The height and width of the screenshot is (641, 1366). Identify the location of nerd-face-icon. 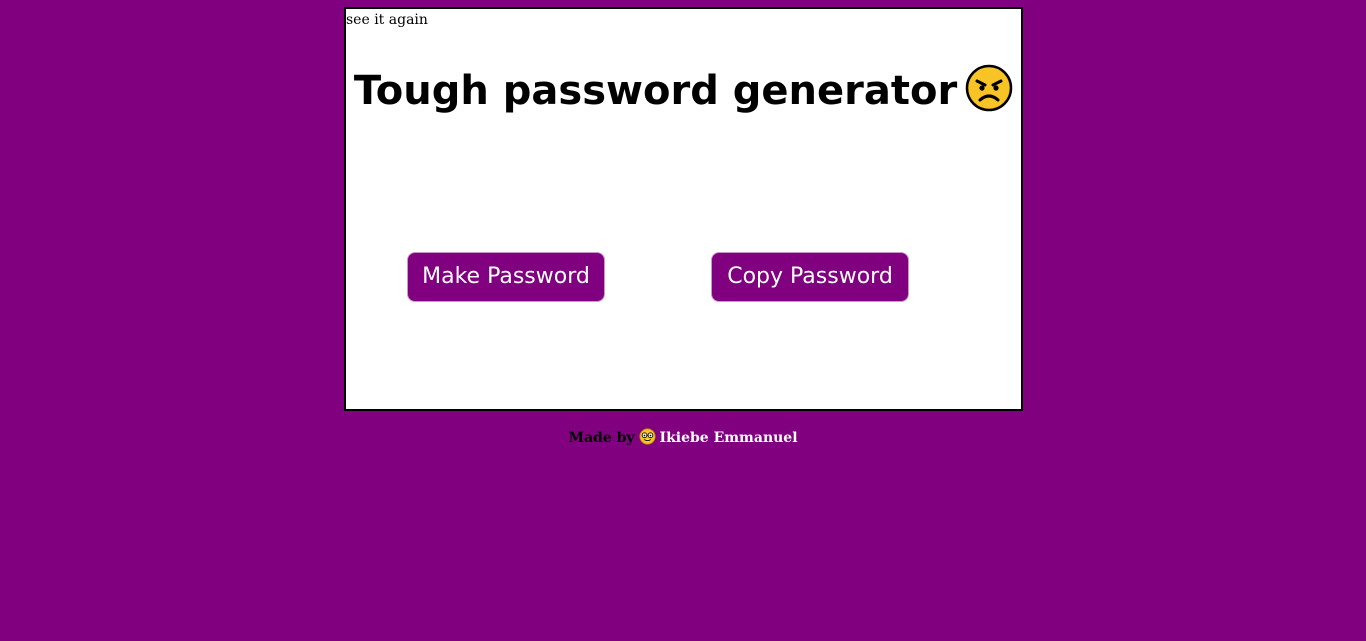
(647, 436).